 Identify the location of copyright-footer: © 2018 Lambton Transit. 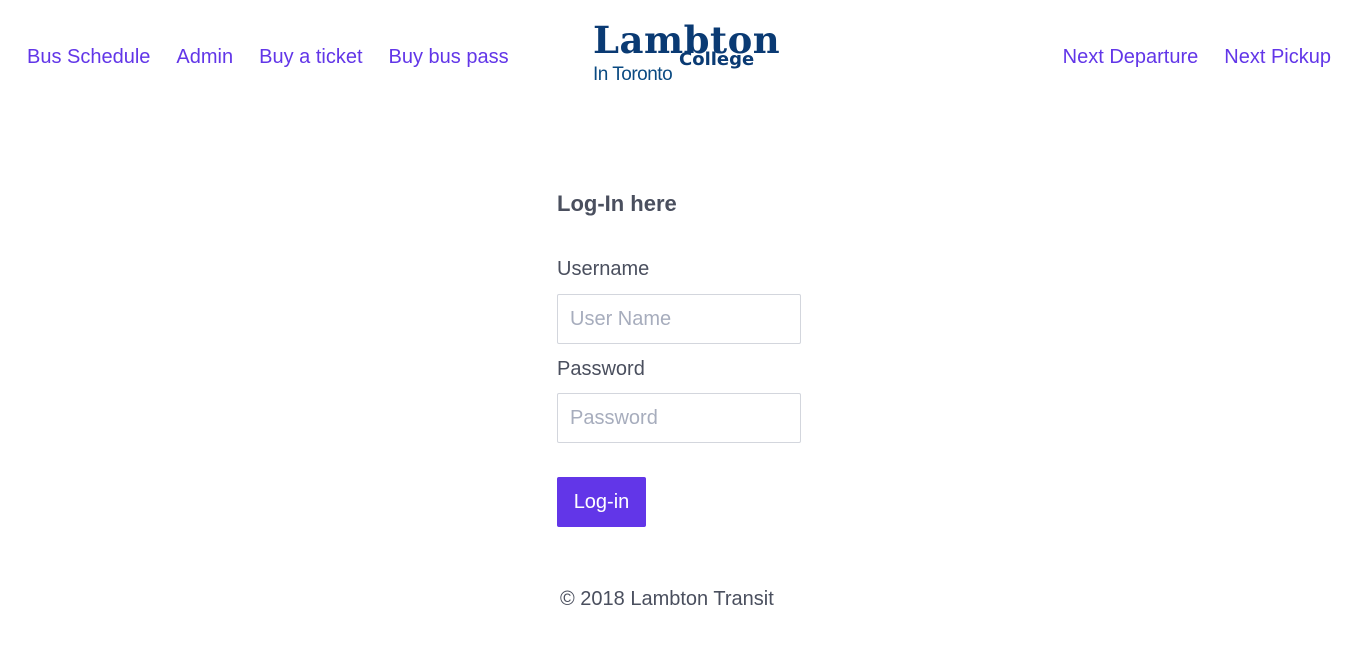
(667, 599).